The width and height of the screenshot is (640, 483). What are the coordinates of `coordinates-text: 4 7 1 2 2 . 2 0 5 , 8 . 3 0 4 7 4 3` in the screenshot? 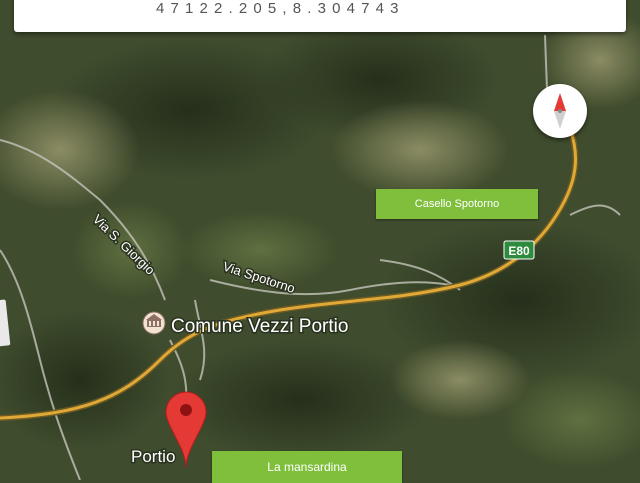 It's located at (278, 8).